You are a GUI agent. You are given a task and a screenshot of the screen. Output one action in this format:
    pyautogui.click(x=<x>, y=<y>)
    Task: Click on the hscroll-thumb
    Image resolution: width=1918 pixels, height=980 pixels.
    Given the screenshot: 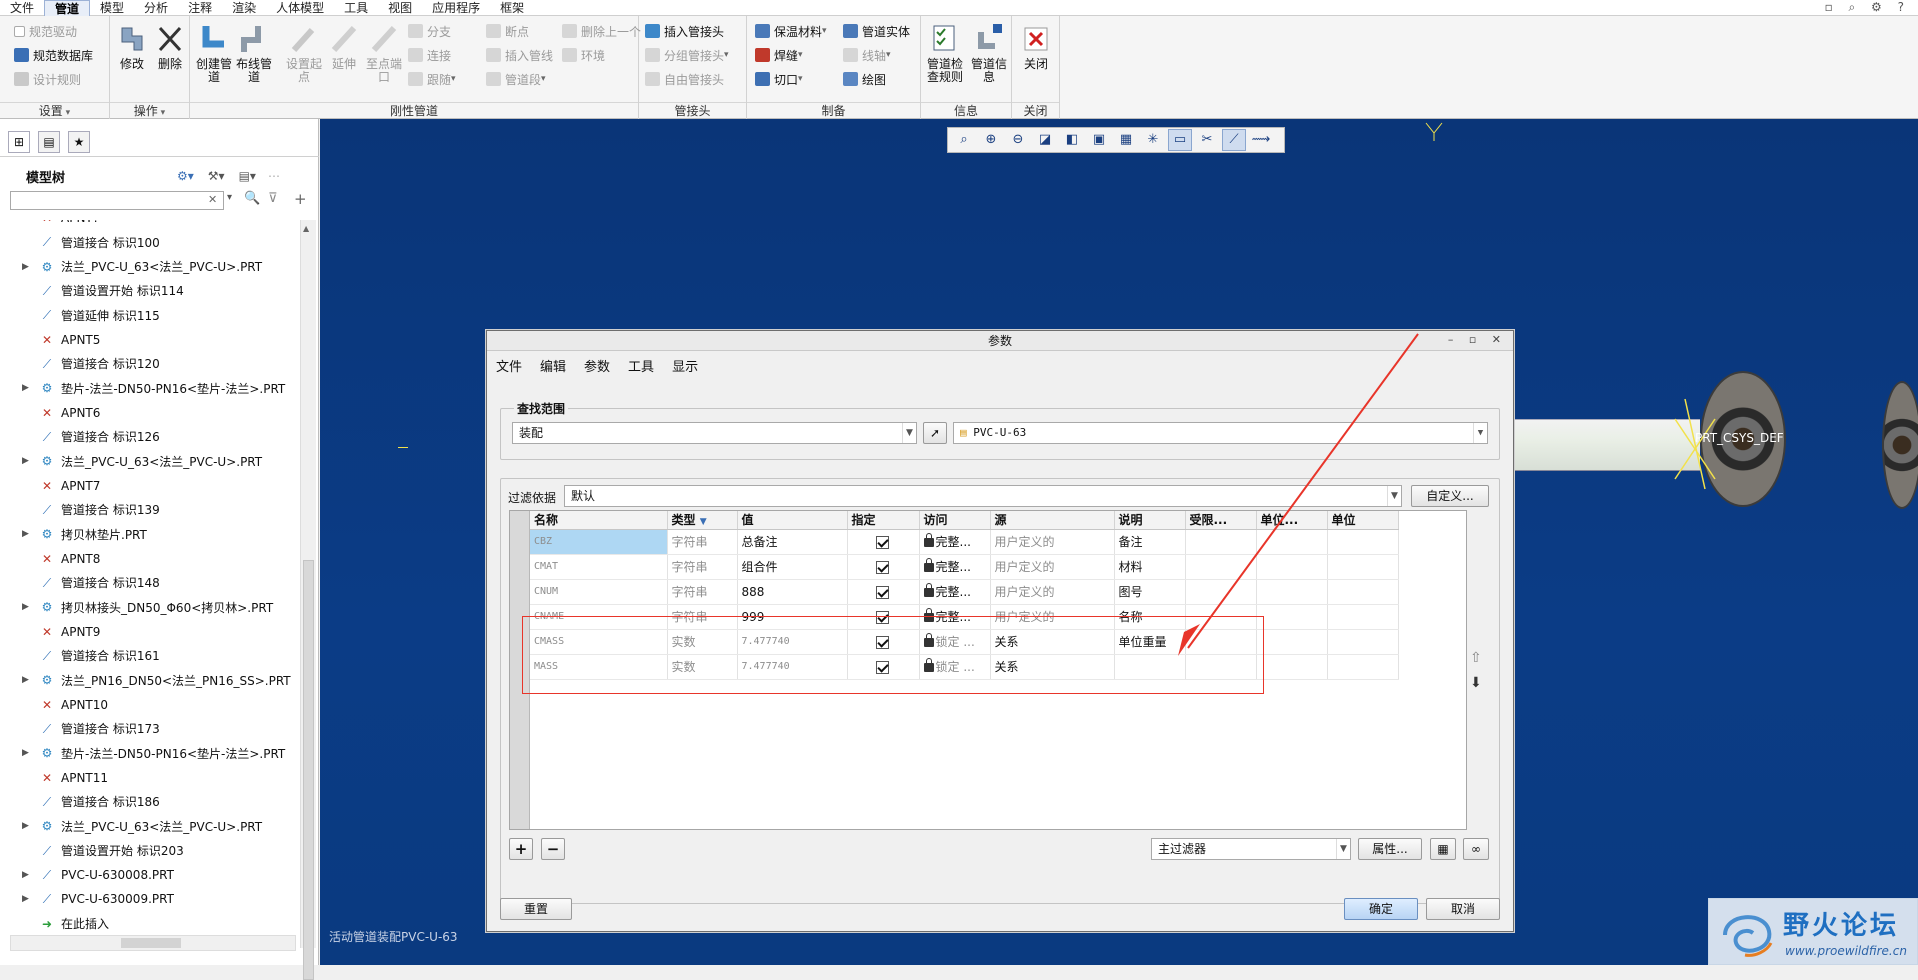 What is the action you would take?
    pyautogui.click(x=151, y=943)
    